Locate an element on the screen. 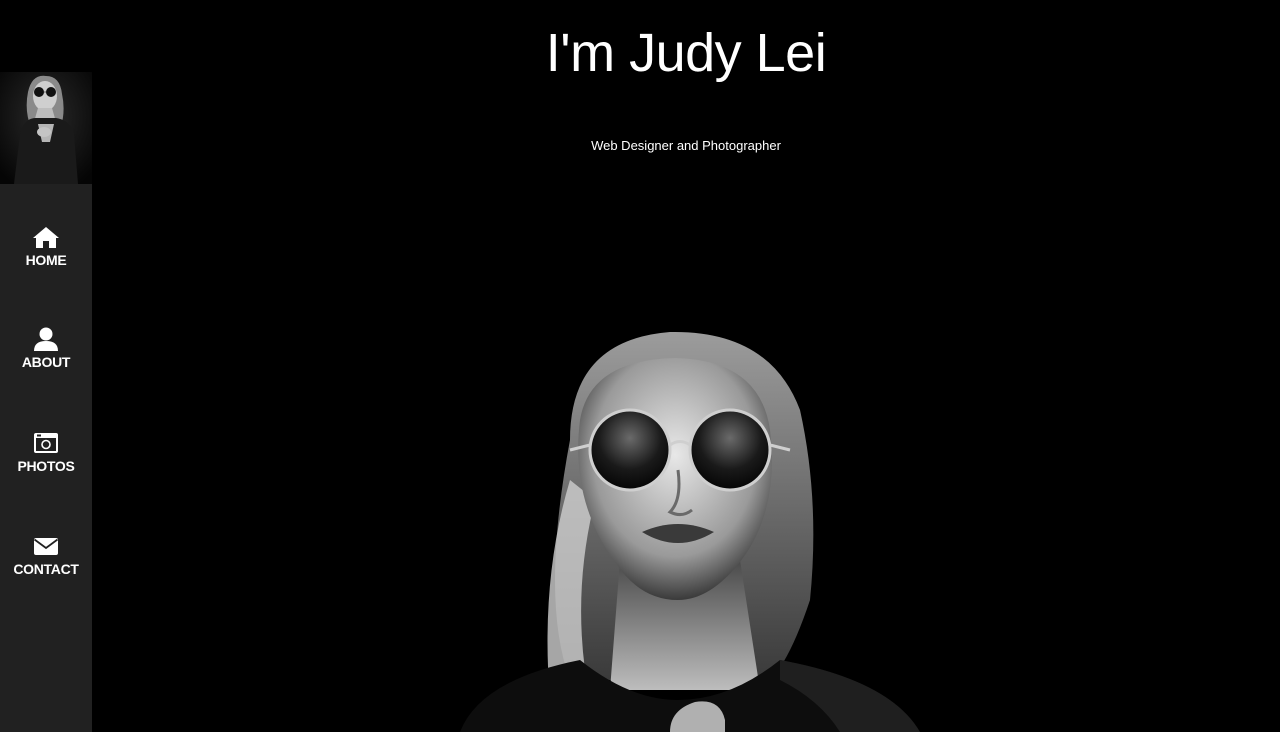  nav-label-home: HOME is located at coordinates (46, 260).